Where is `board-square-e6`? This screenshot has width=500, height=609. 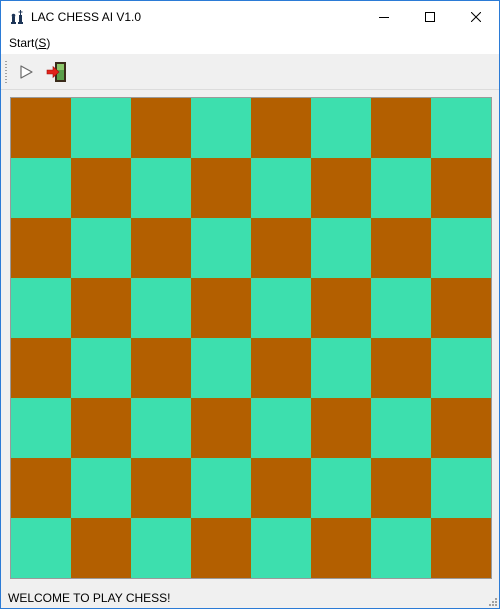
board-square-e6 is located at coordinates (281, 248).